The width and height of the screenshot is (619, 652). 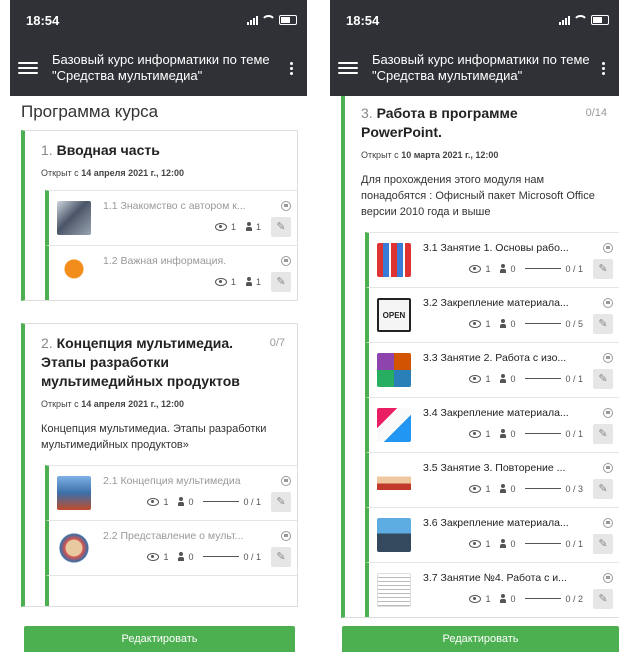 What do you see at coordinates (258, 226) in the screenshot?
I see `users-count: 1` at bounding box center [258, 226].